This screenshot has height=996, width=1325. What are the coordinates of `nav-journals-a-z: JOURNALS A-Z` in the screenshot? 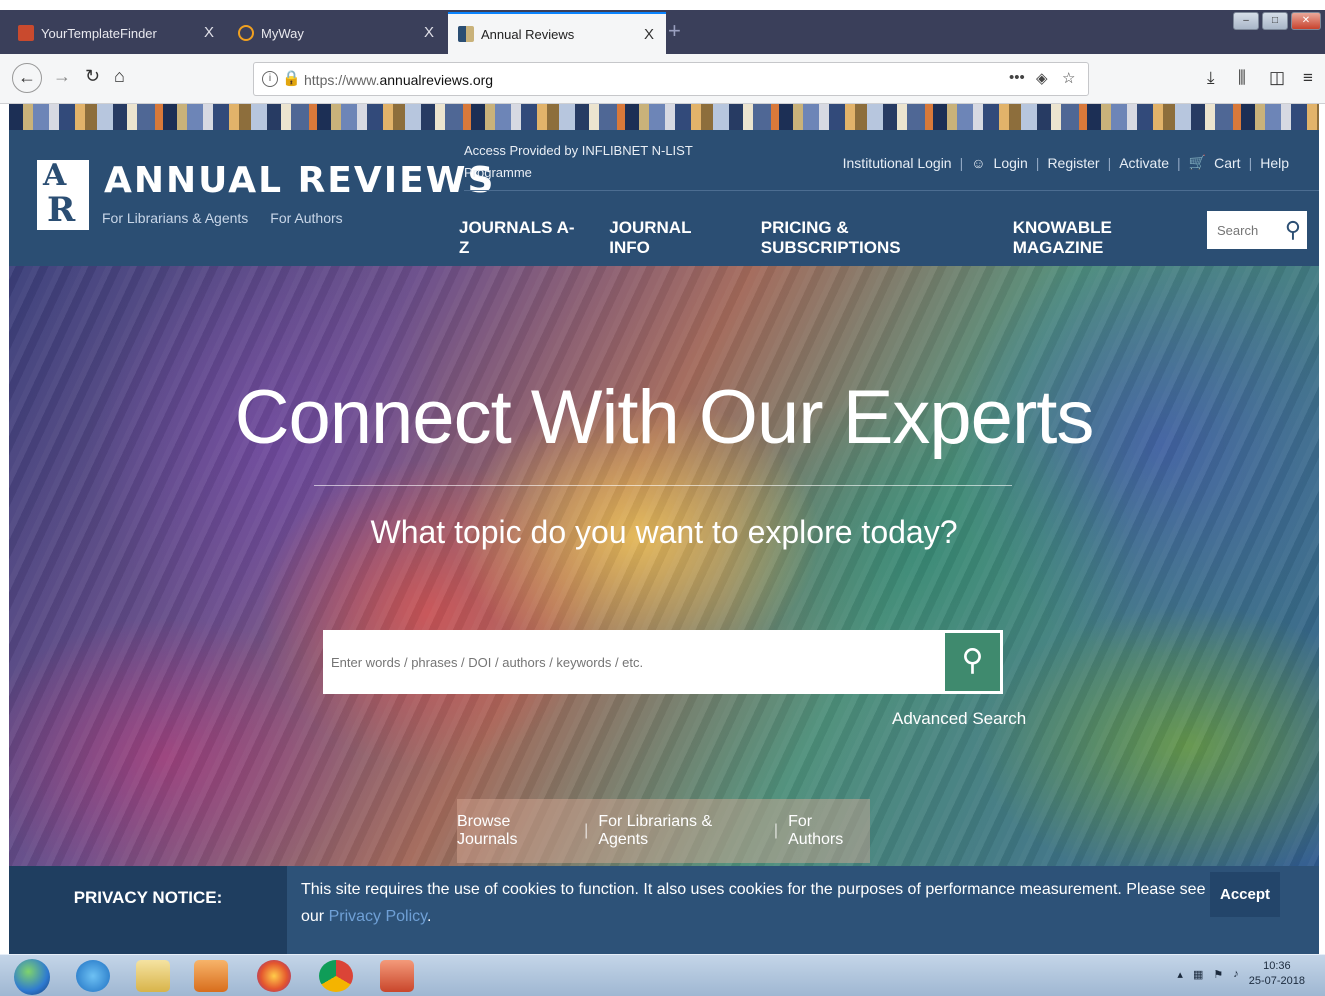 It's located at (519, 238).